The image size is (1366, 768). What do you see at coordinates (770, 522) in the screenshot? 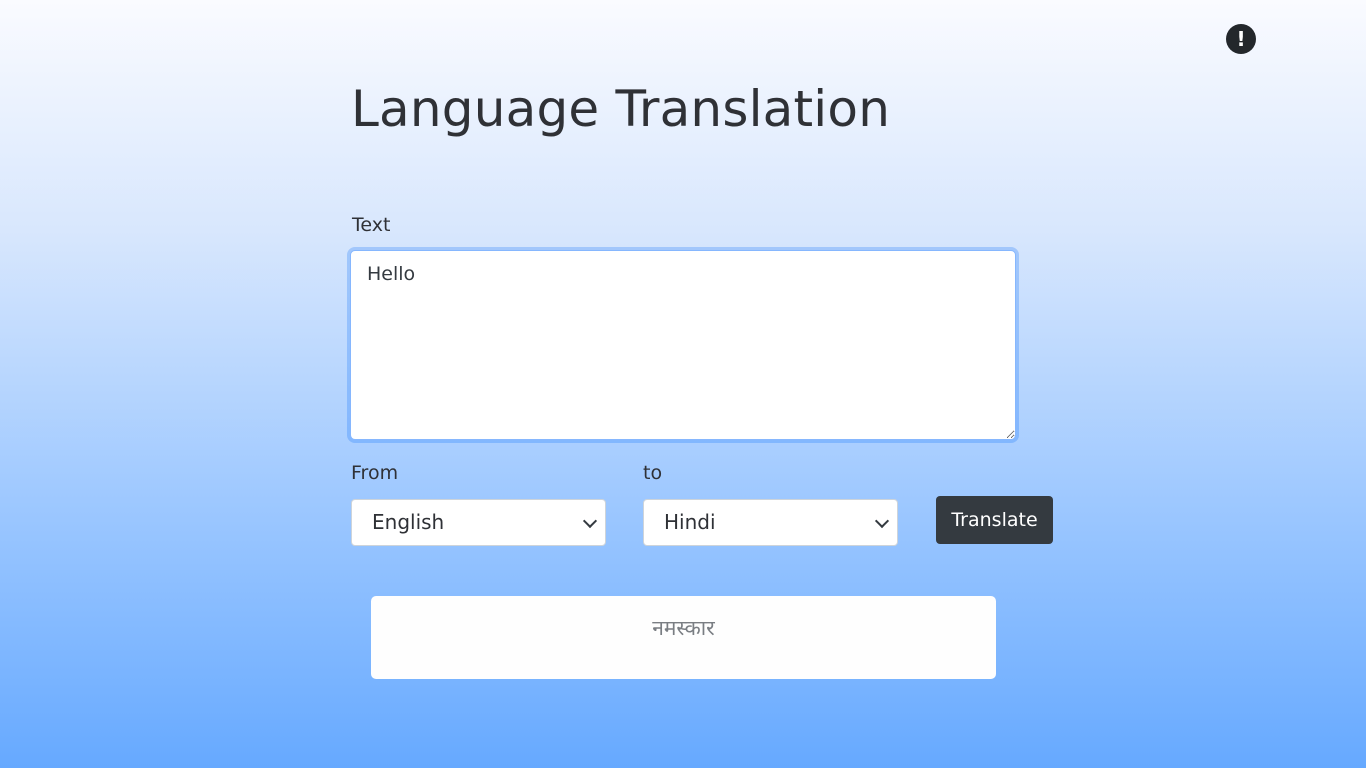
I see `to-language-select: Hindi` at bounding box center [770, 522].